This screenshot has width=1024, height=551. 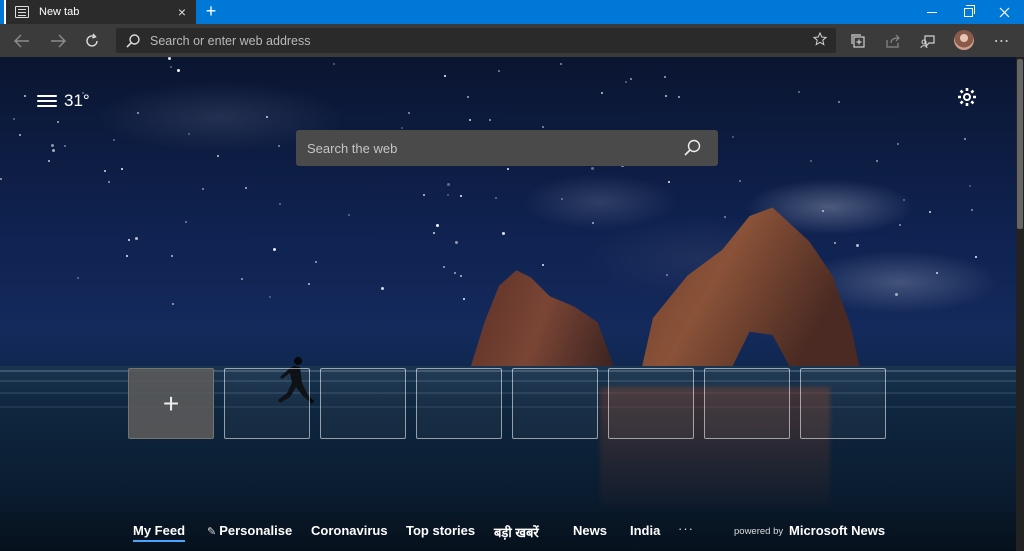 What do you see at coordinates (212, 532) in the screenshot?
I see `pencil-icon: ✎` at bounding box center [212, 532].